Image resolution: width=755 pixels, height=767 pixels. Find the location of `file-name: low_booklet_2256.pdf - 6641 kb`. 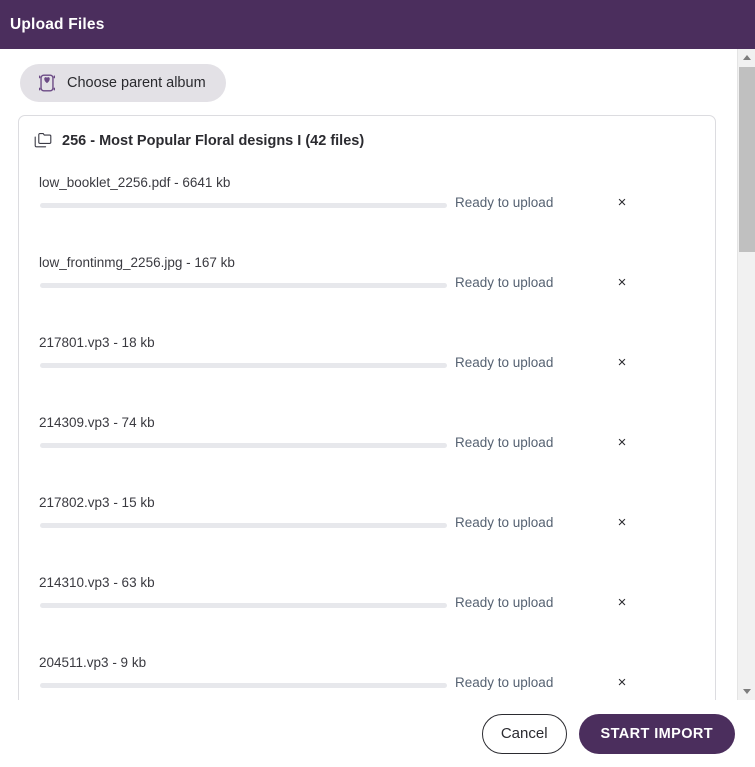

file-name: low_booklet_2256.pdf - 6641 kb is located at coordinates (135, 182).